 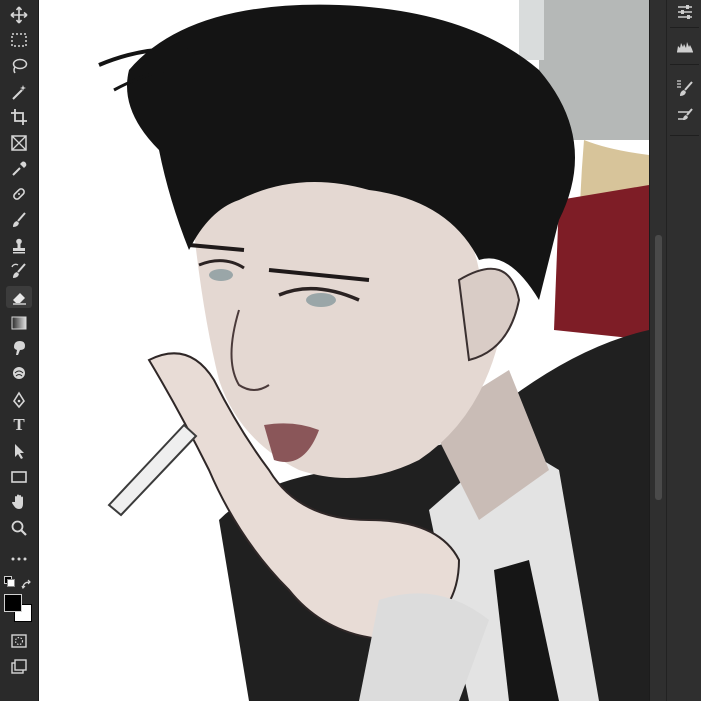 I want to click on tools-panel: T, so click(x=19, y=350).